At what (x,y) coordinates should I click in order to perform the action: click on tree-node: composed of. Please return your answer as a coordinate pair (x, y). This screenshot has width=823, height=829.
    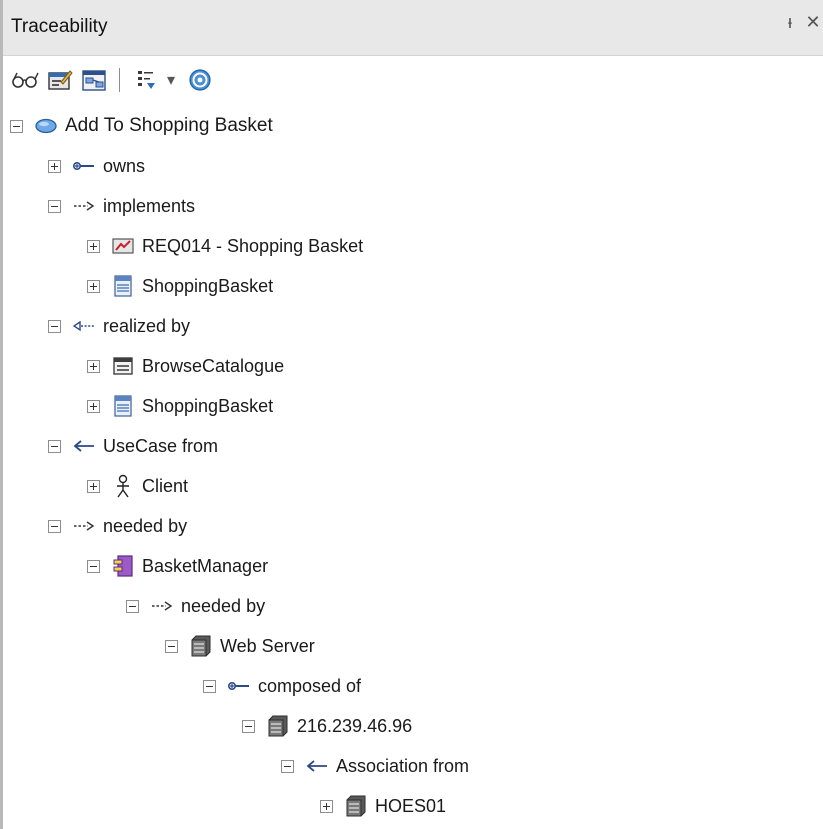
    Looking at the image, I should click on (282, 686).